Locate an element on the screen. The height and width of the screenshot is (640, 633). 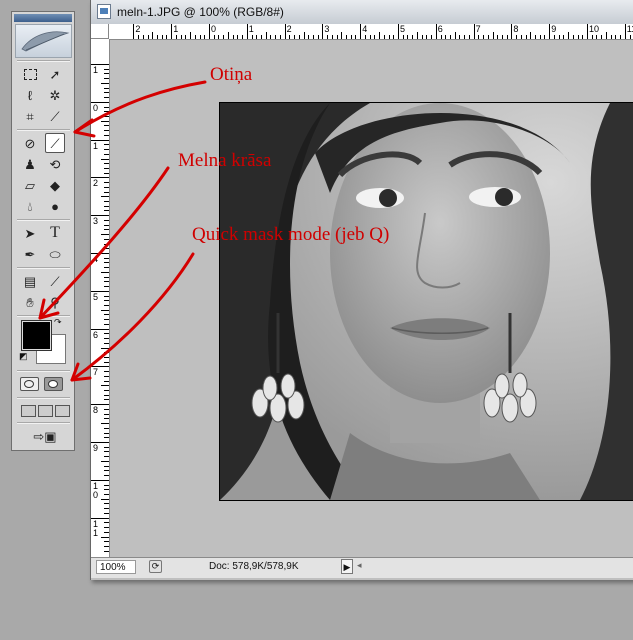
ruler-label: 4 is located at coordinates (96, 259).